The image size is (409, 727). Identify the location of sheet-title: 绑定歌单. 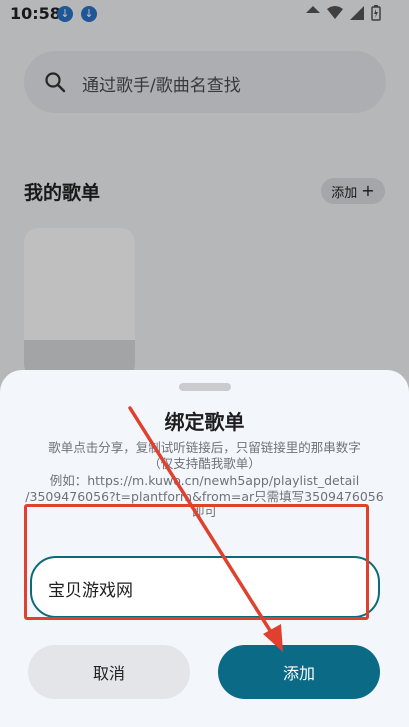
(204, 422).